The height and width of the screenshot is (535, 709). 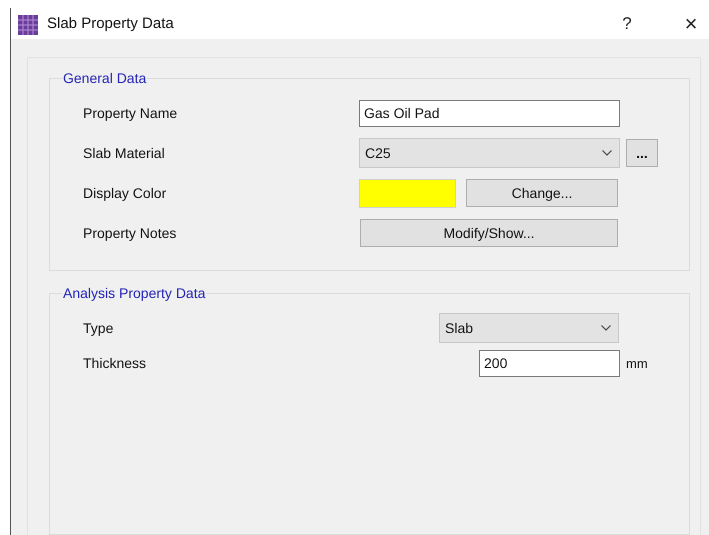 What do you see at coordinates (489, 153) in the screenshot?
I see `dropdown: C25` at bounding box center [489, 153].